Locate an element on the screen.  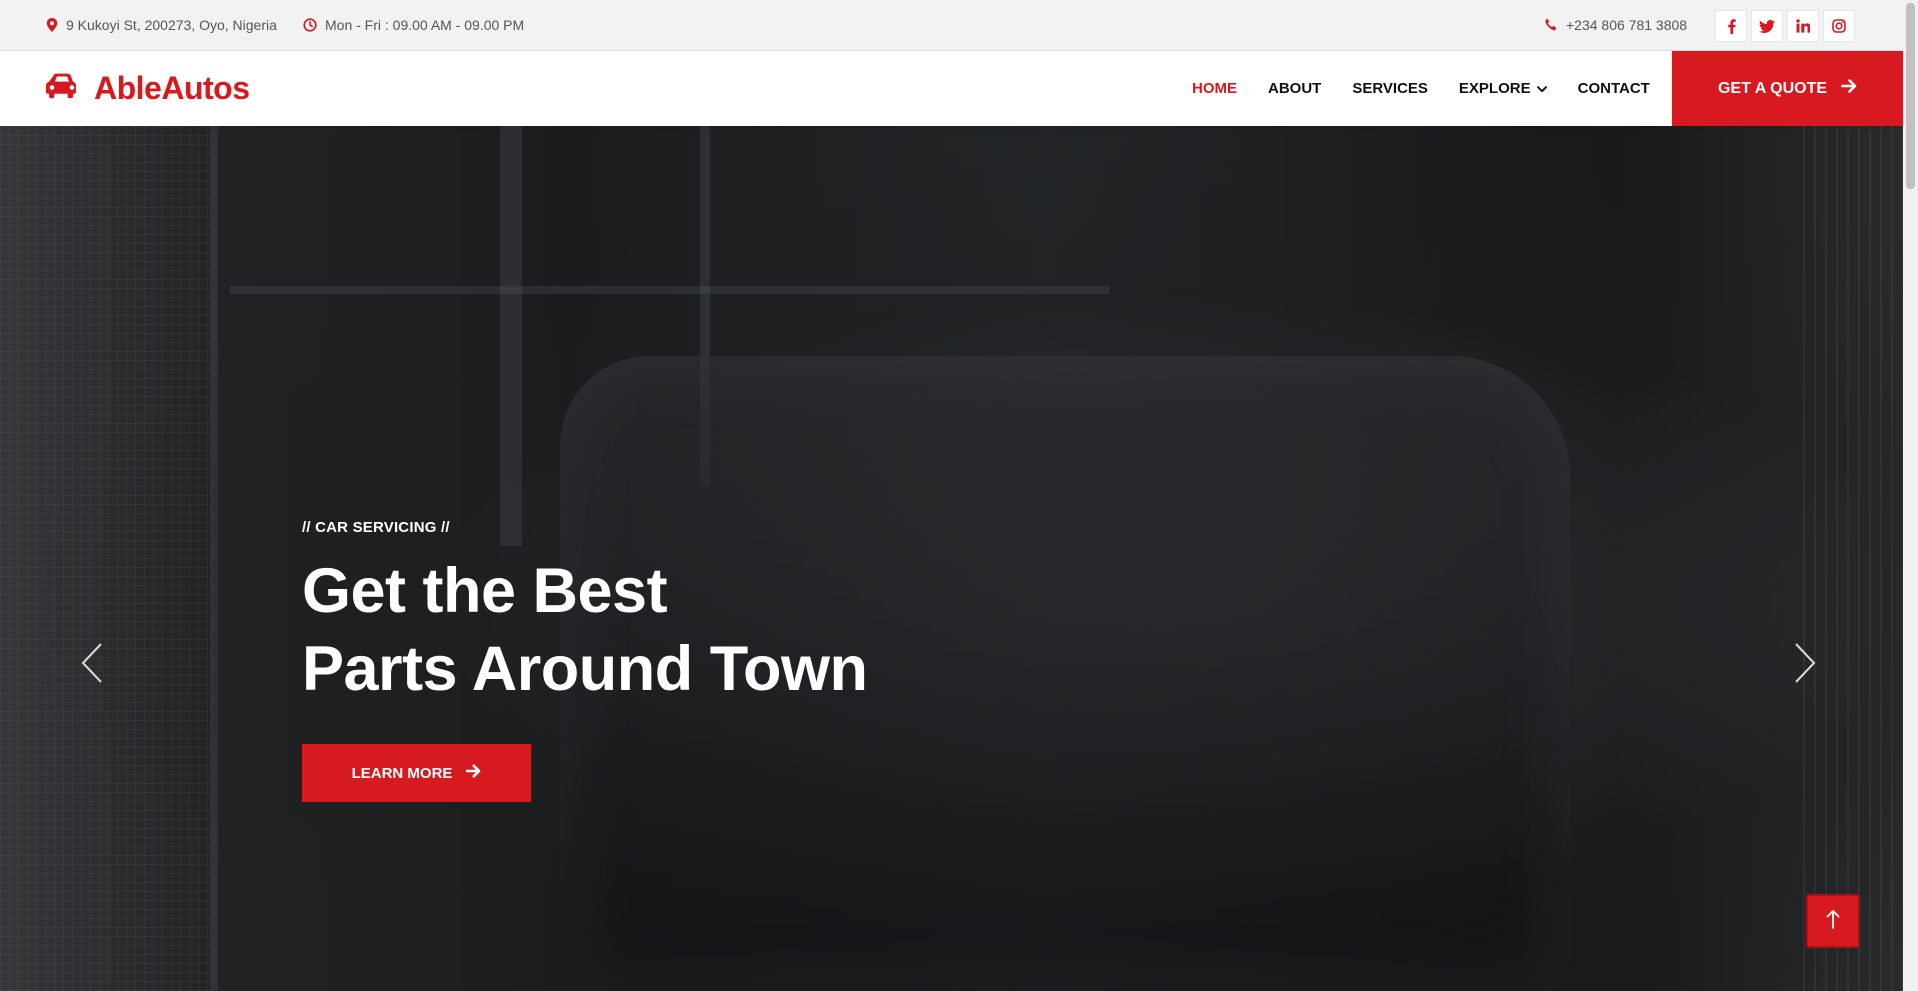
nav-item-about: ABOUT is located at coordinates (1294, 88).